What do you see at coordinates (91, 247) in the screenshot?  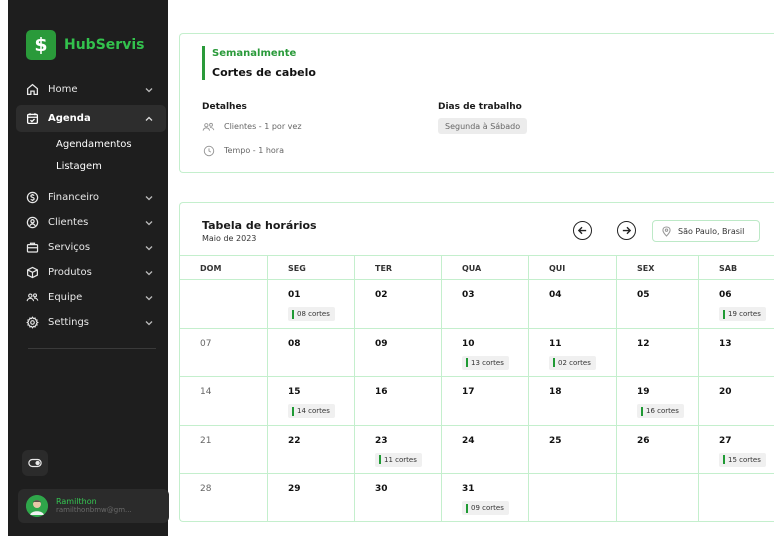 I see `sidebar-item-servicos: Serviços` at bounding box center [91, 247].